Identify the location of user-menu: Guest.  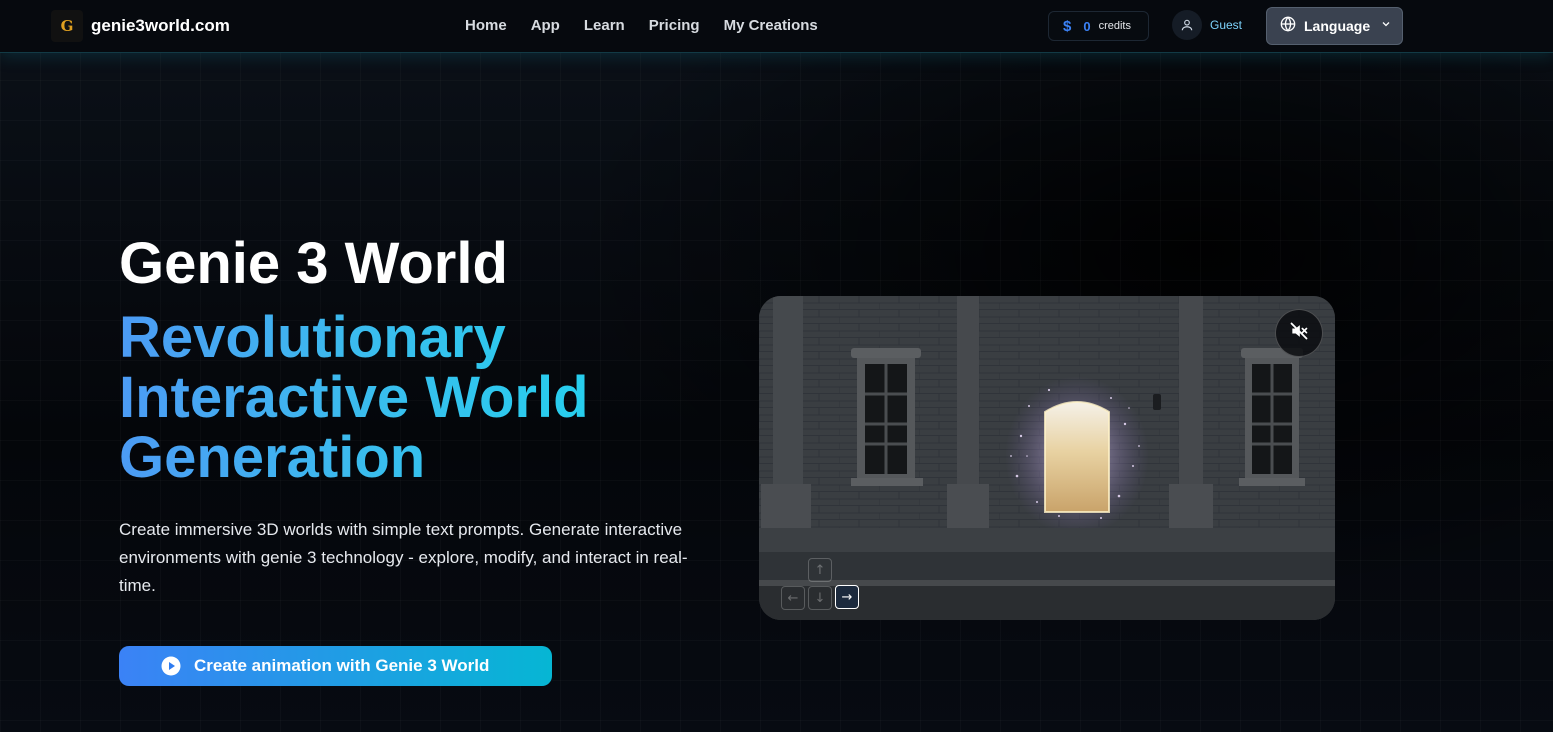
(1207, 25).